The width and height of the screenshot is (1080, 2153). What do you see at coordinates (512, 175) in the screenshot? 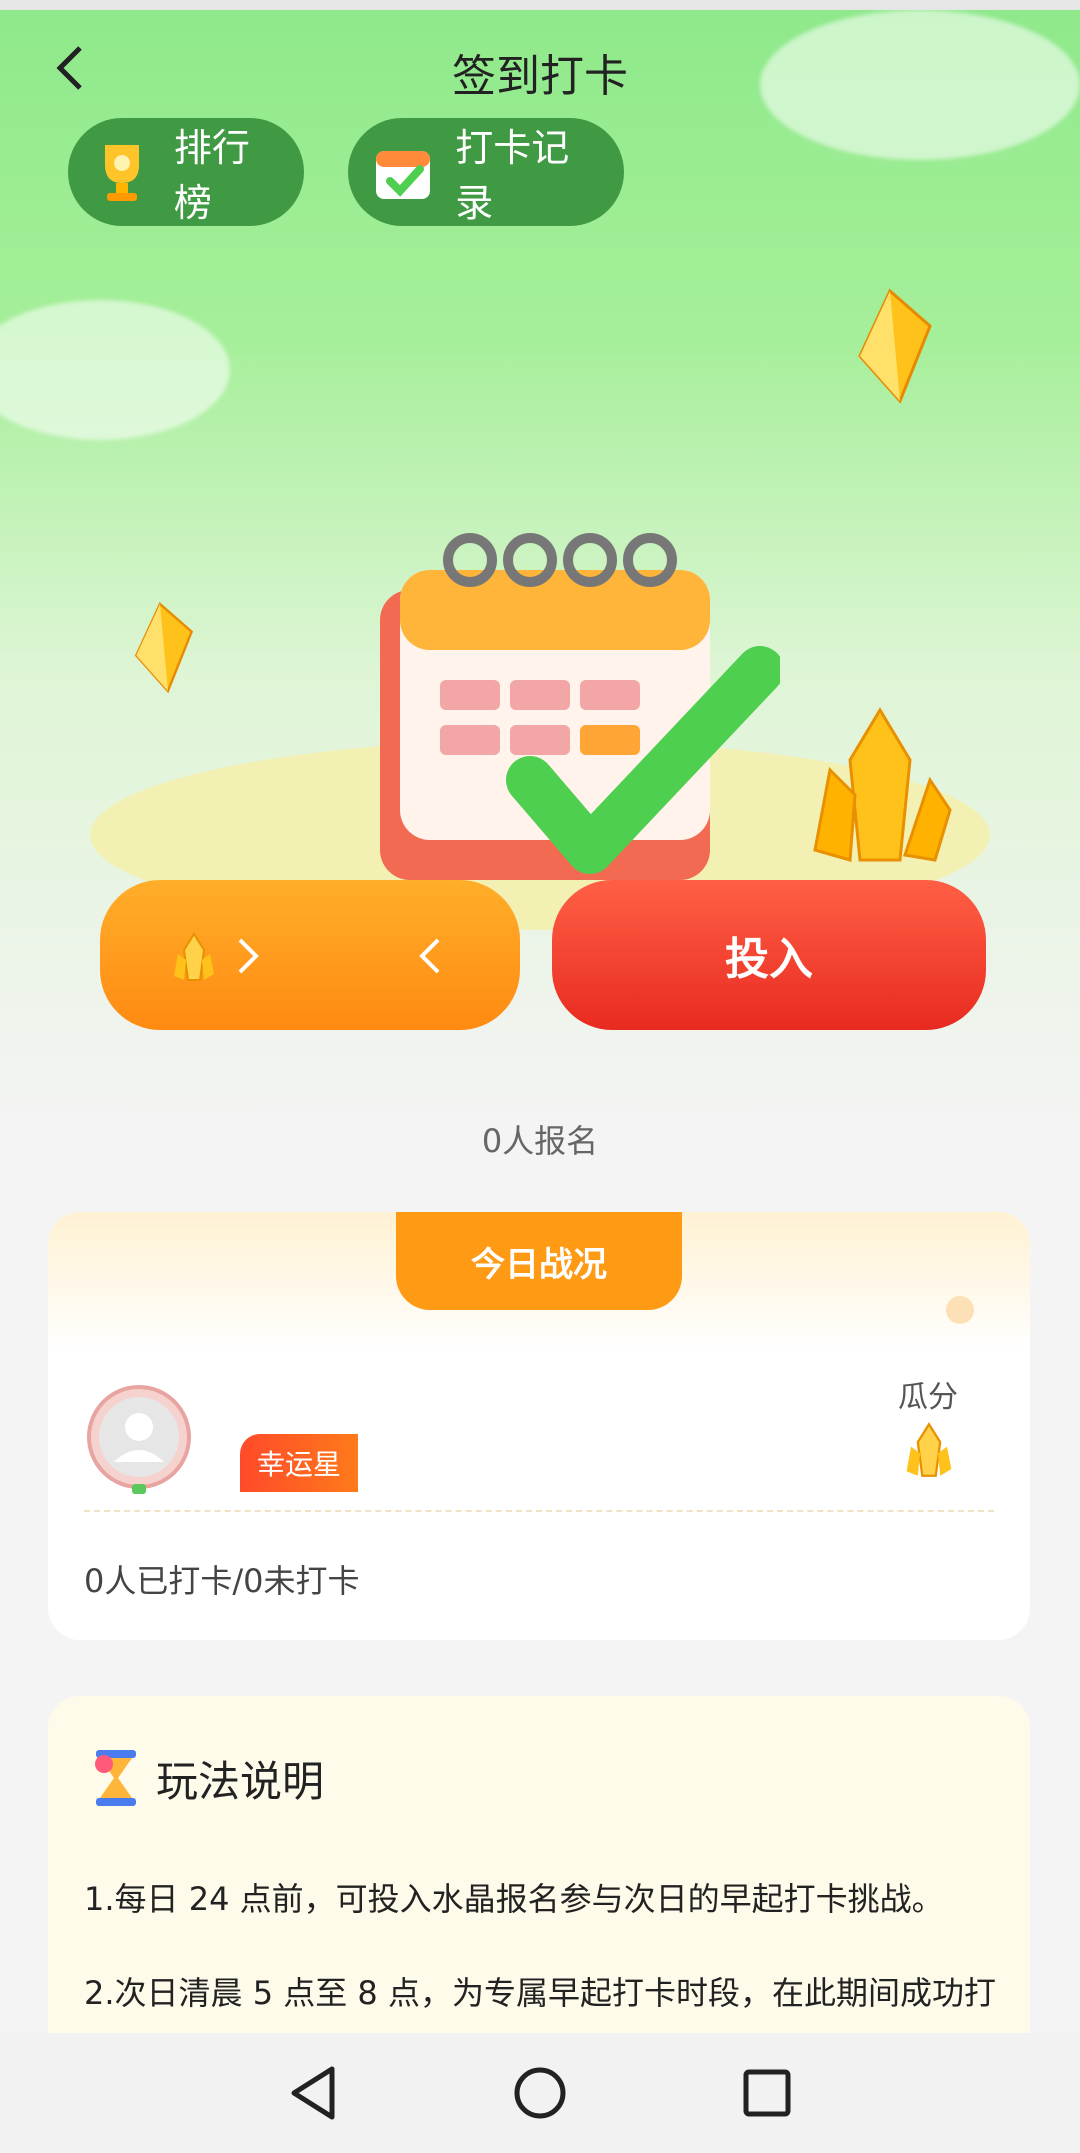
I see `checkin-records-label: 打卡记录` at bounding box center [512, 175].